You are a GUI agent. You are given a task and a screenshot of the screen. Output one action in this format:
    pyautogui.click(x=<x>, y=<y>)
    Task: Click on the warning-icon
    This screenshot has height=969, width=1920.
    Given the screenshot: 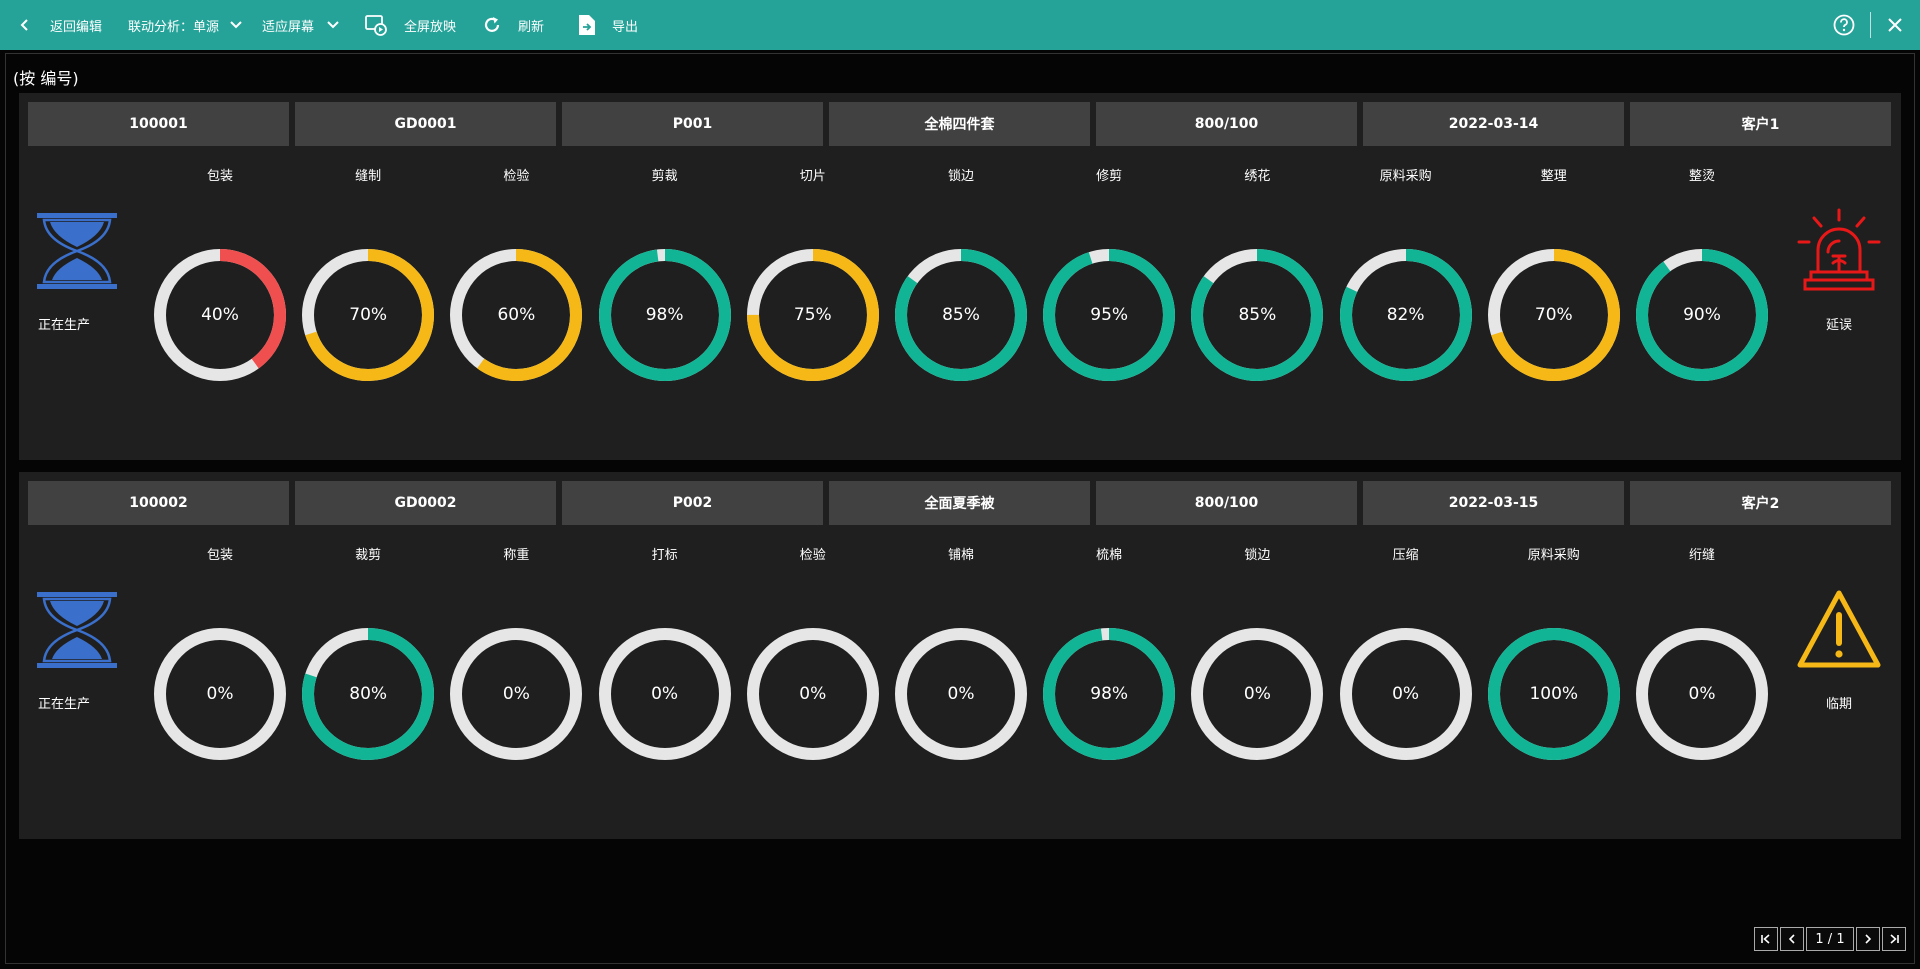 What is the action you would take?
    pyautogui.click(x=1839, y=629)
    